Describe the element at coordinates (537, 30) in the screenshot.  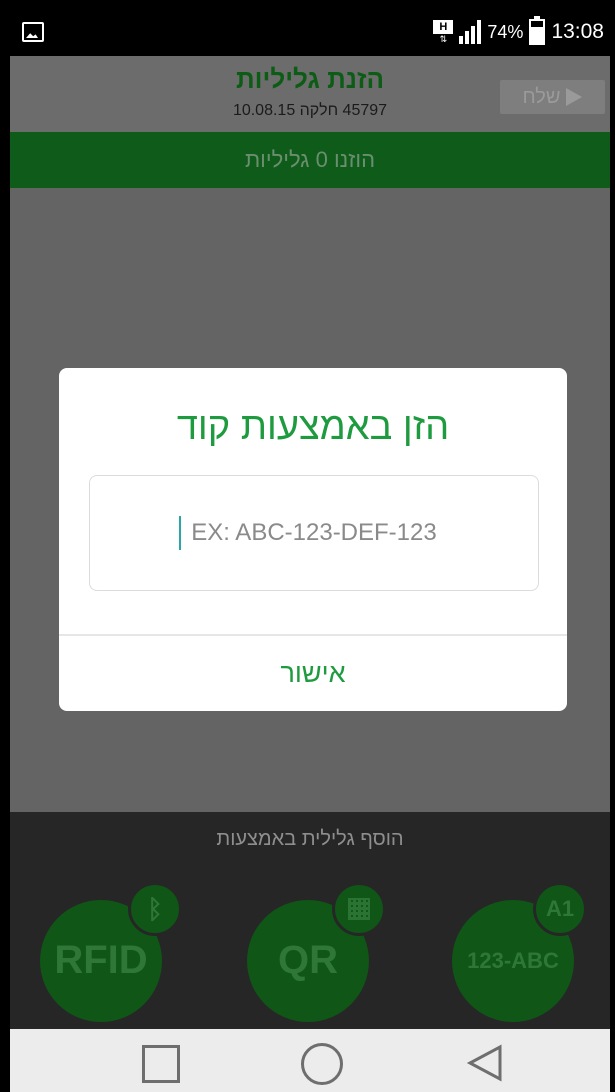
I see `battery-icon` at that location.